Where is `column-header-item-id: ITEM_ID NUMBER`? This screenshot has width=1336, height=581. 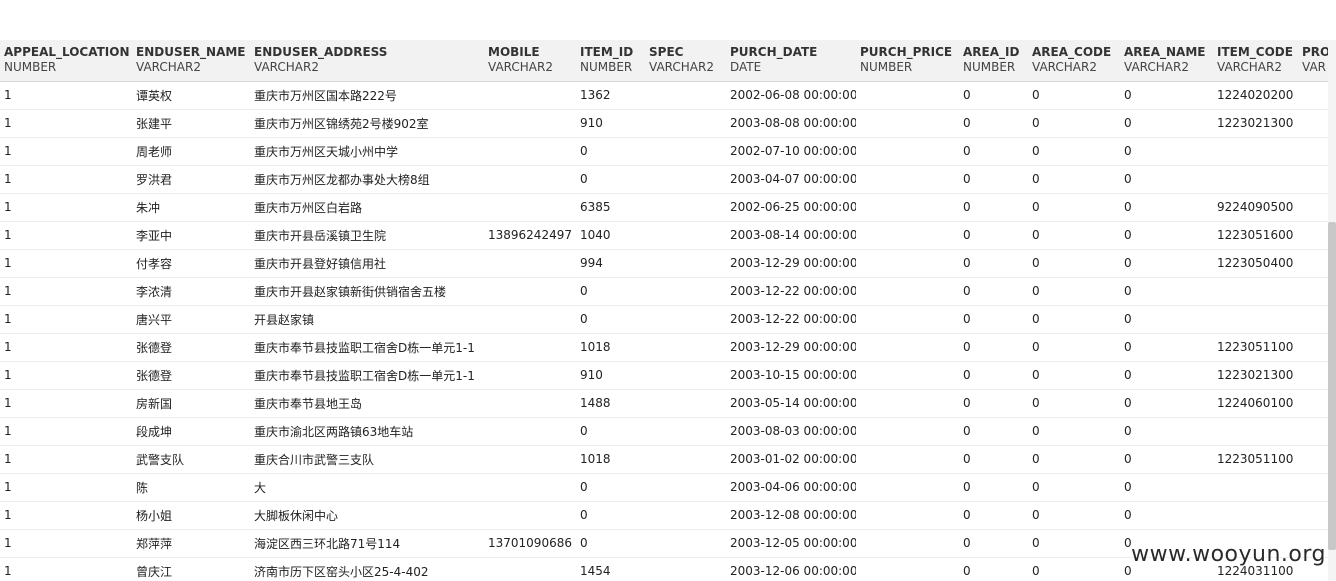 column-header-item-id: ITEM_ID NUMBER is located at coordinates (610, 61).